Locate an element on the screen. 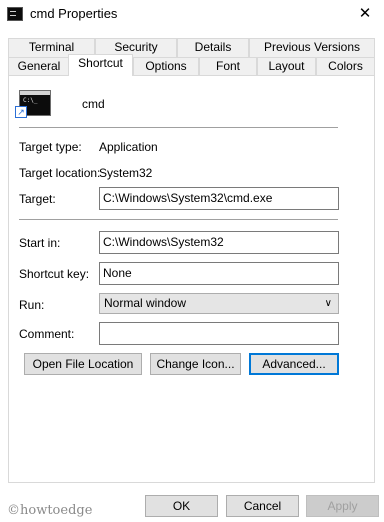  target-location-value: System32 is located at coordinates (126, 173).